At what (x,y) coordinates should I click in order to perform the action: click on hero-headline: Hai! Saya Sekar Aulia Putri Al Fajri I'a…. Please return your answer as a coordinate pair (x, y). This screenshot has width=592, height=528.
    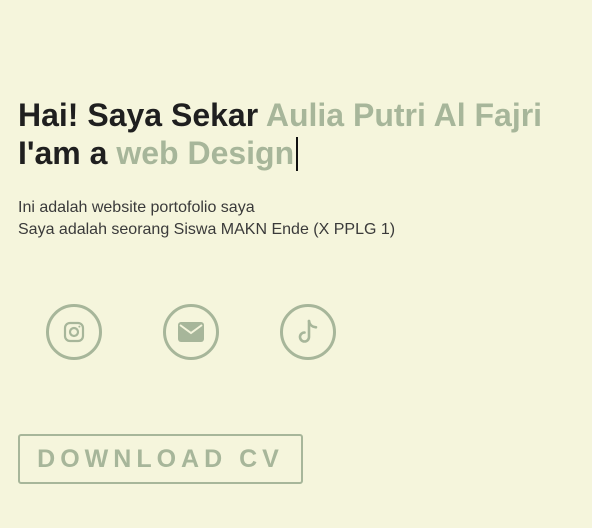
    Looking at the image, I should click on (280, 134).